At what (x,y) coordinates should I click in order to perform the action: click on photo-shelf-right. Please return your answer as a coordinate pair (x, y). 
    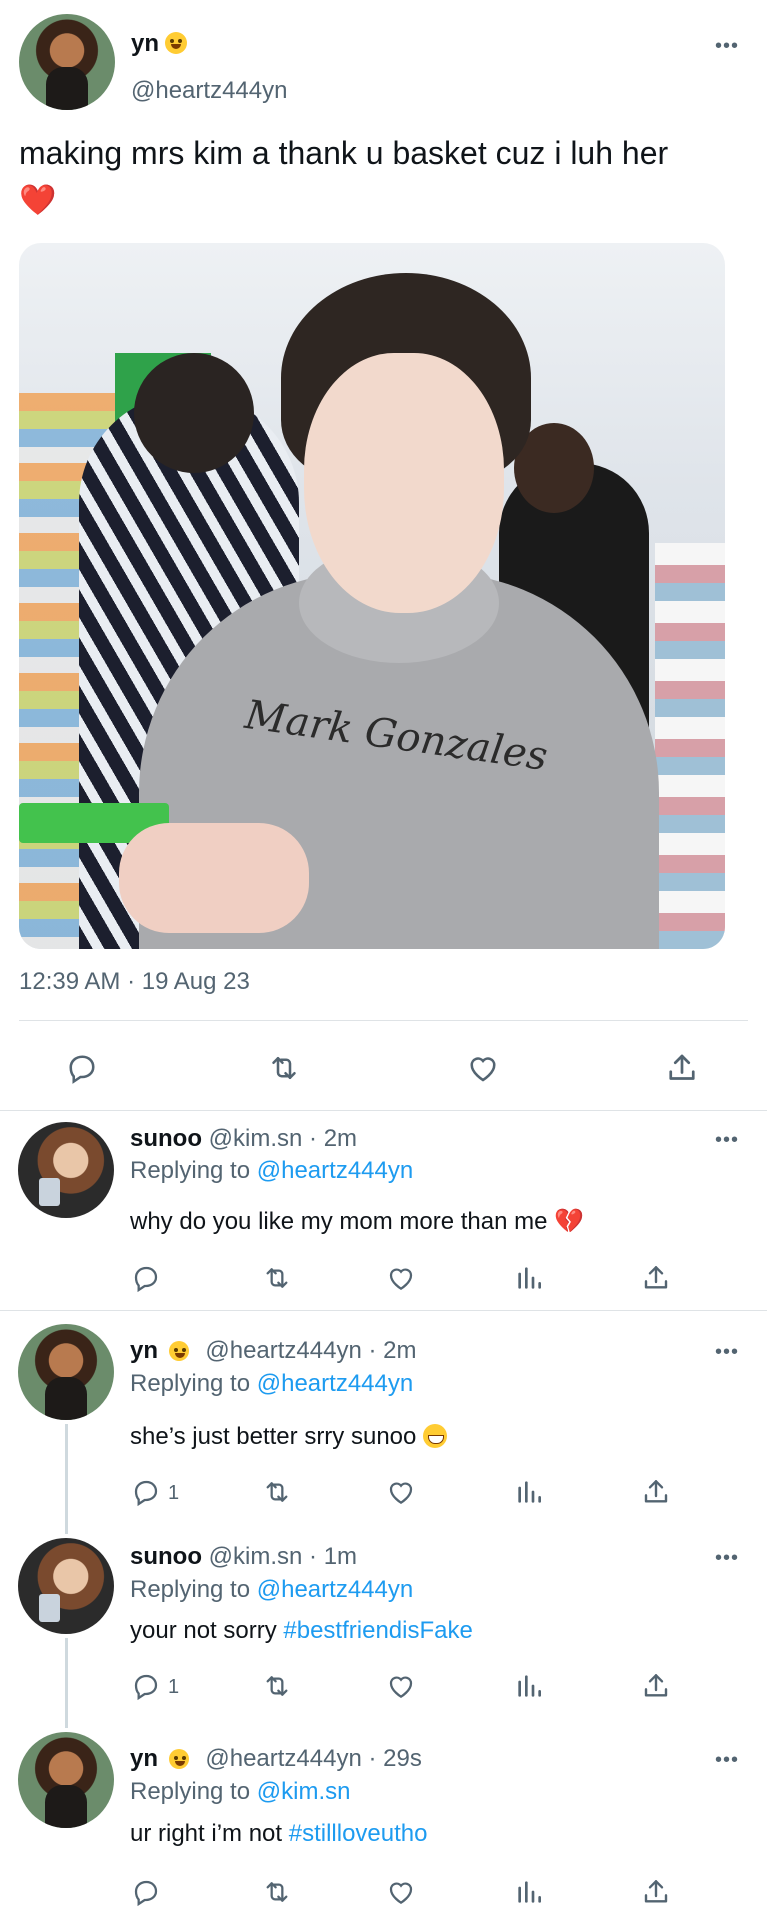
    Looking at the image, I should click on (690, 746).